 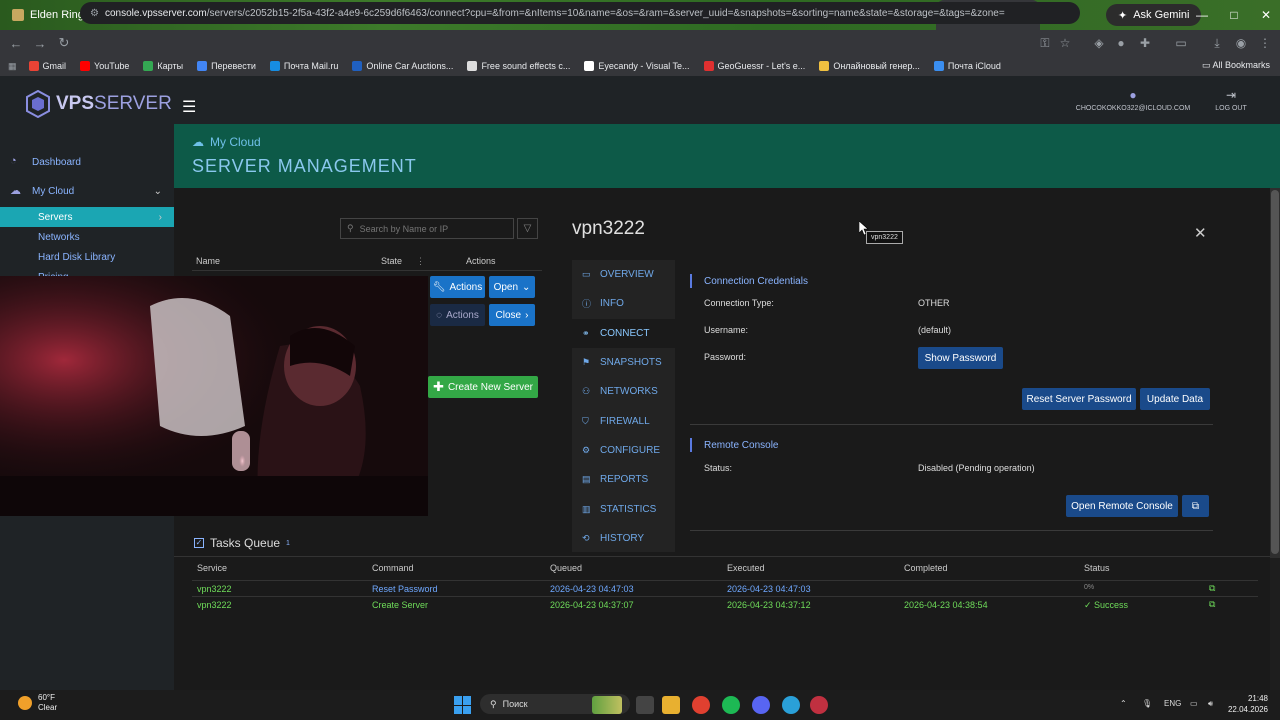 What do you see at coordinates (1247, 704) in the screenshot?
I see `clock: 21:48 22.04.2026` at bounding box center [1247, 704].